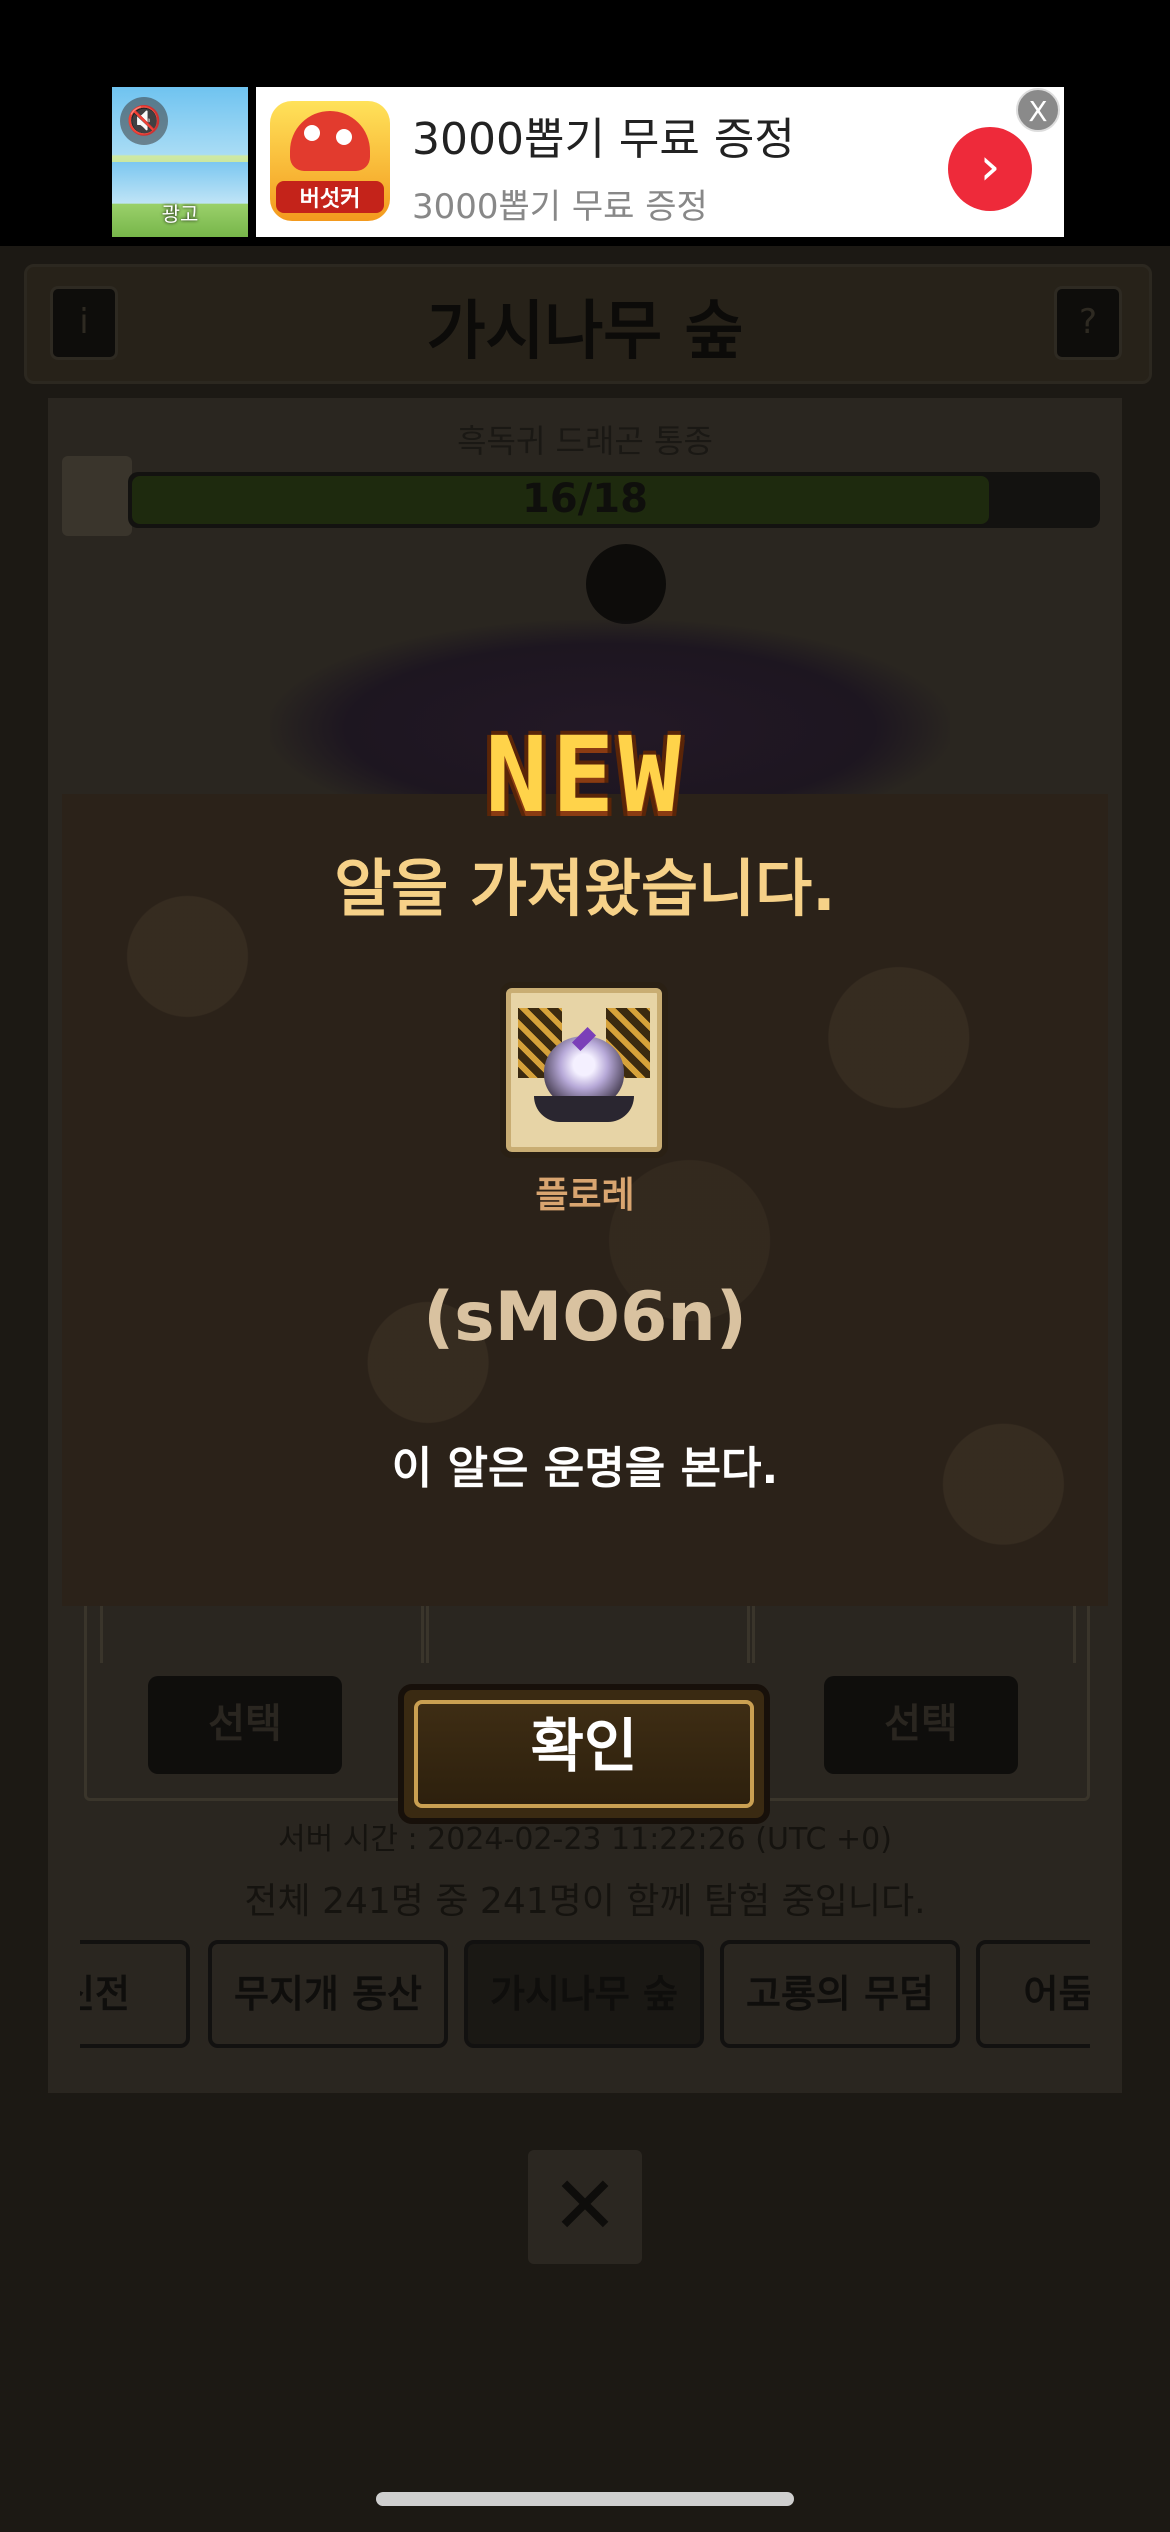 The height and width of the screenshot is (2532, 1170). Describe the element at coordinates (330, 197) in the screenshot. I see `ad-app-name: 버섯커` at that location.